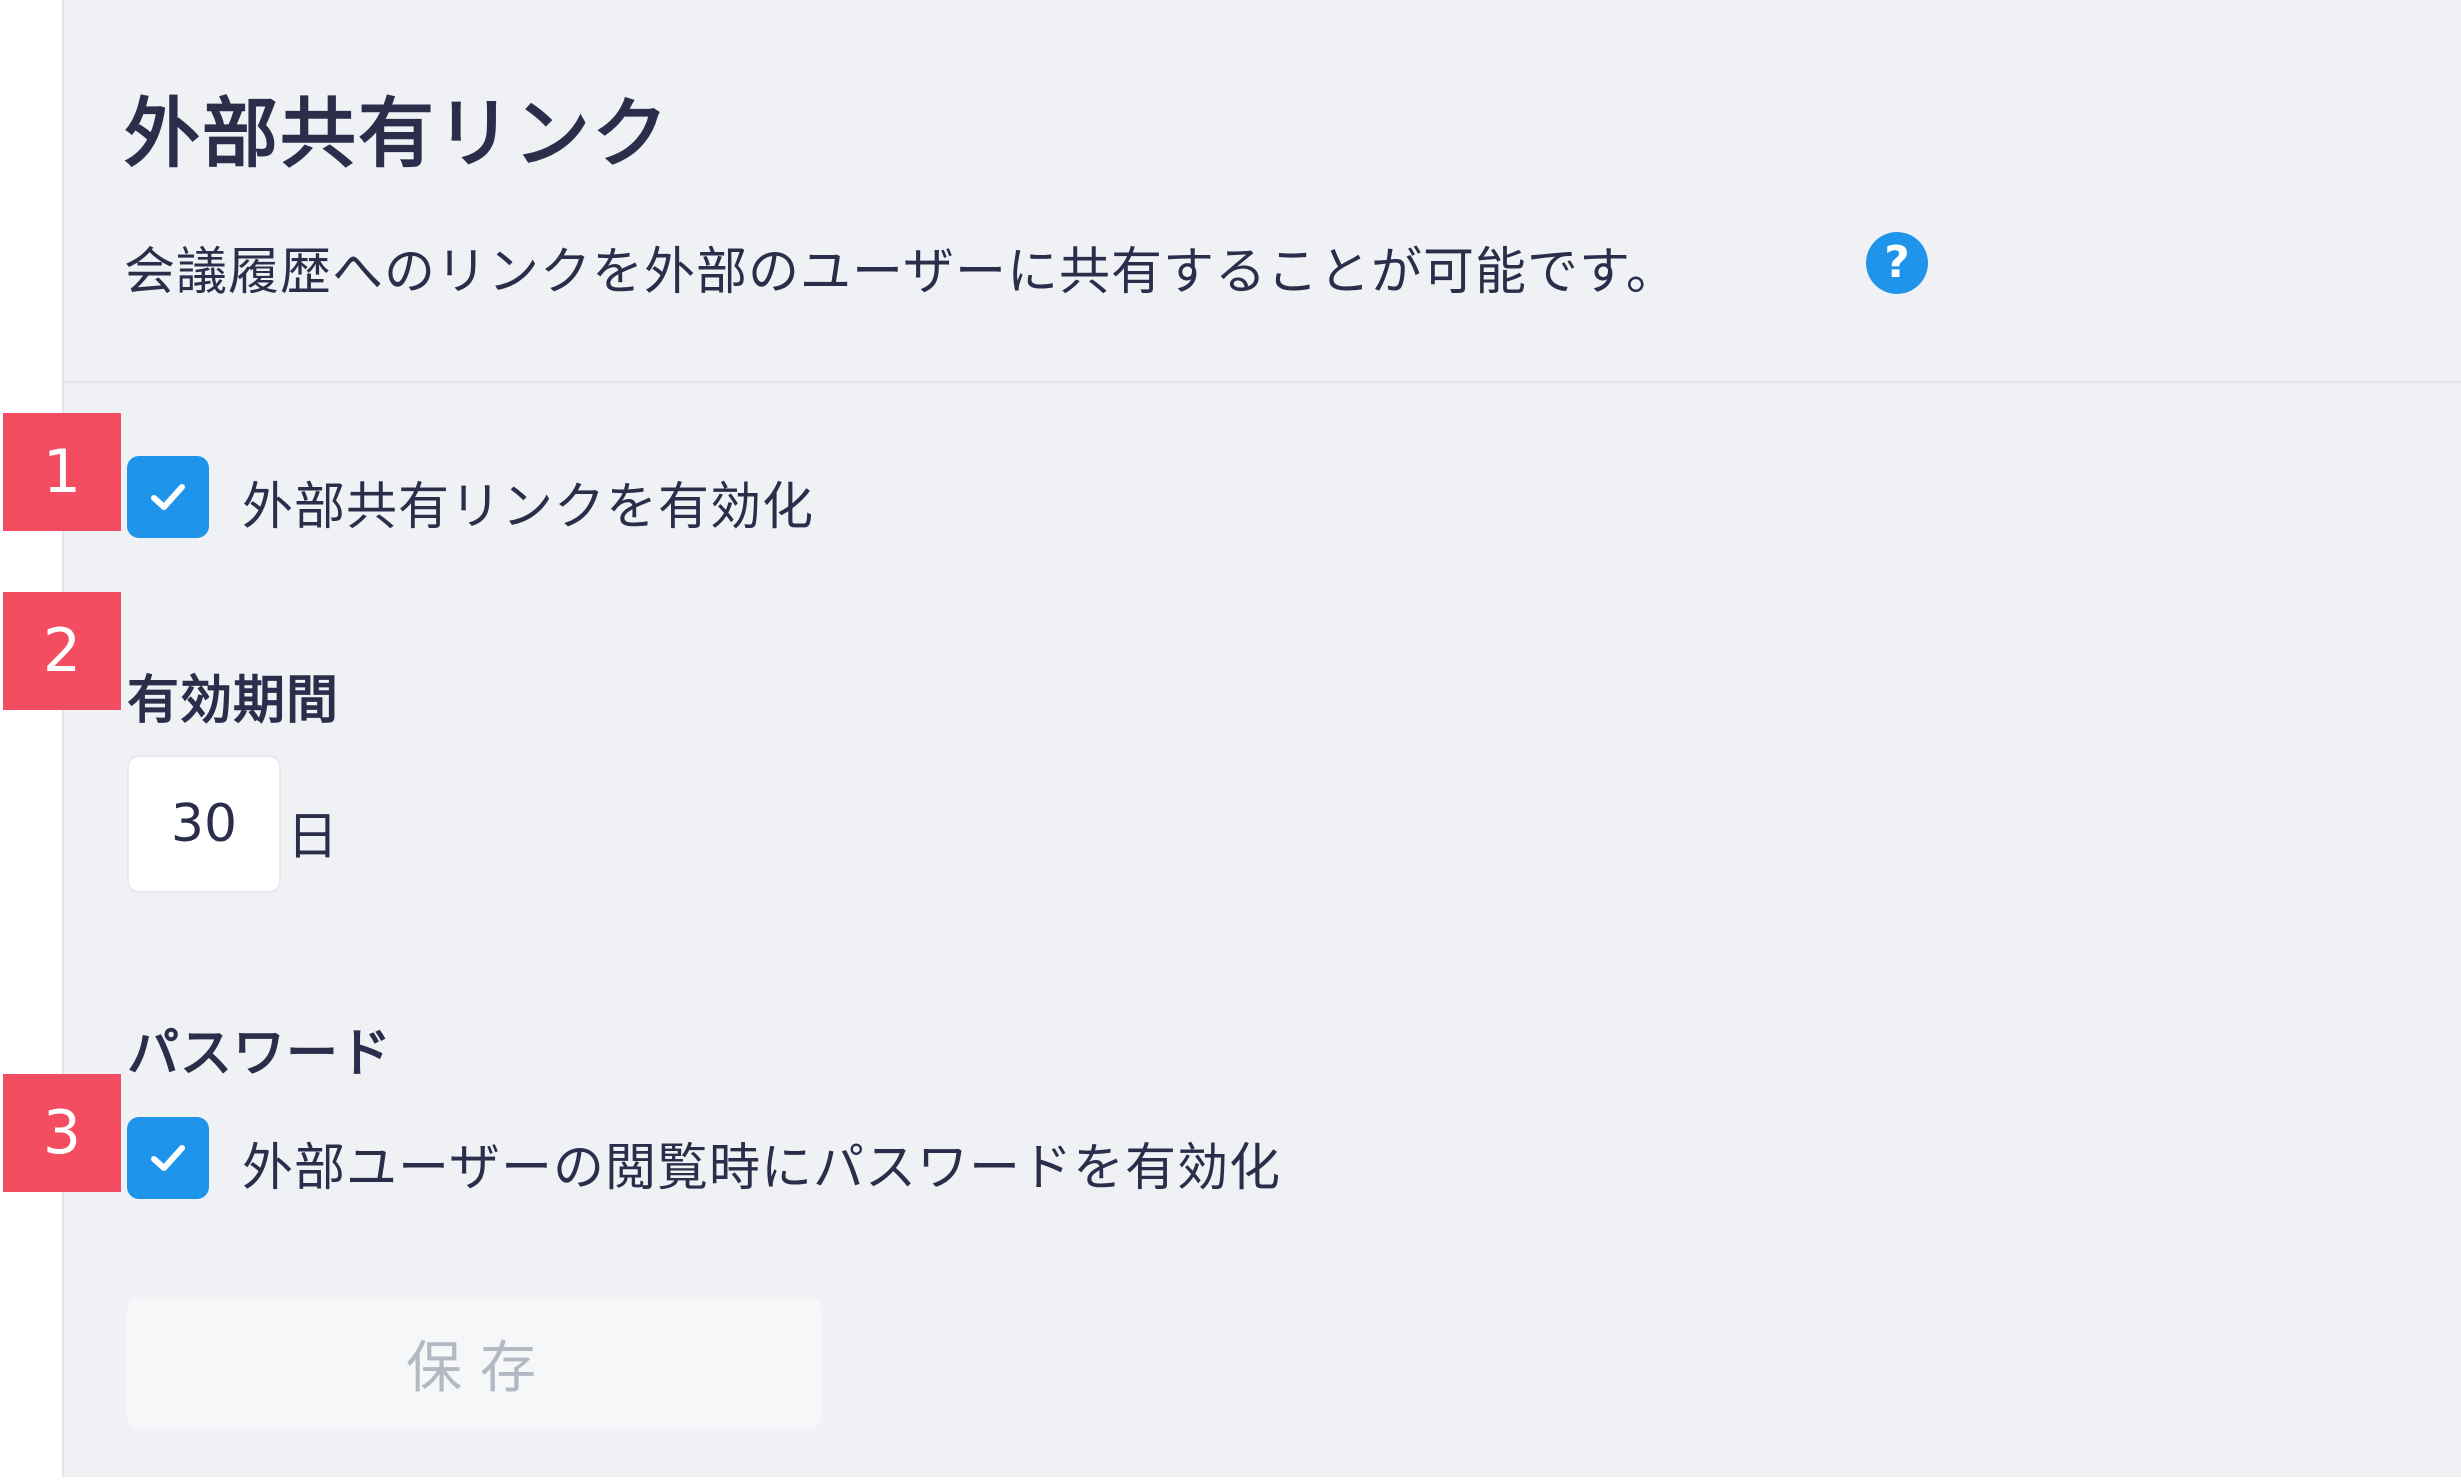 This screenshot has height=1480, width=2461. I want to click on enable-link-checkbox, so click(168, 497).